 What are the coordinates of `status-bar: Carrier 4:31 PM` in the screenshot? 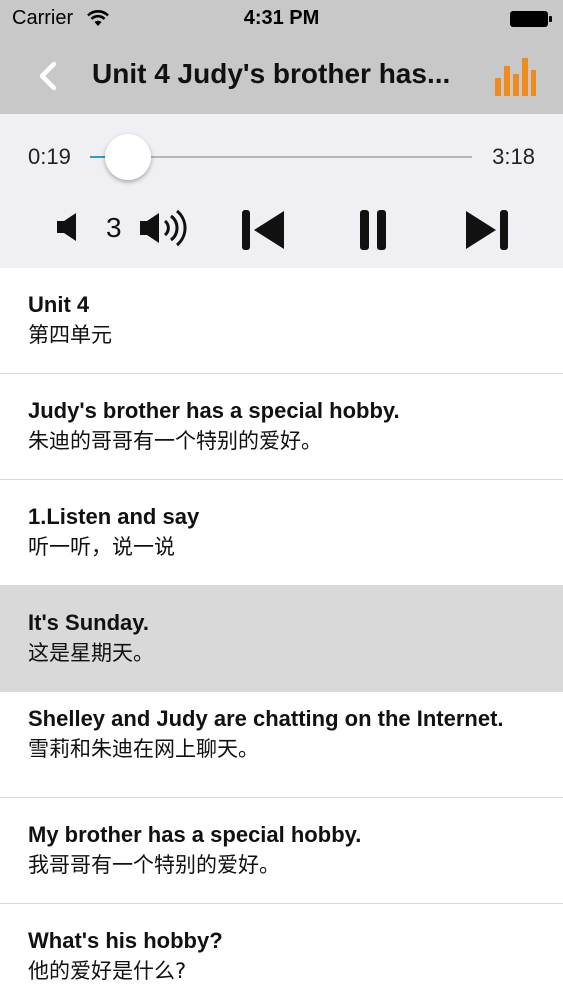 It's located at (281, 19).